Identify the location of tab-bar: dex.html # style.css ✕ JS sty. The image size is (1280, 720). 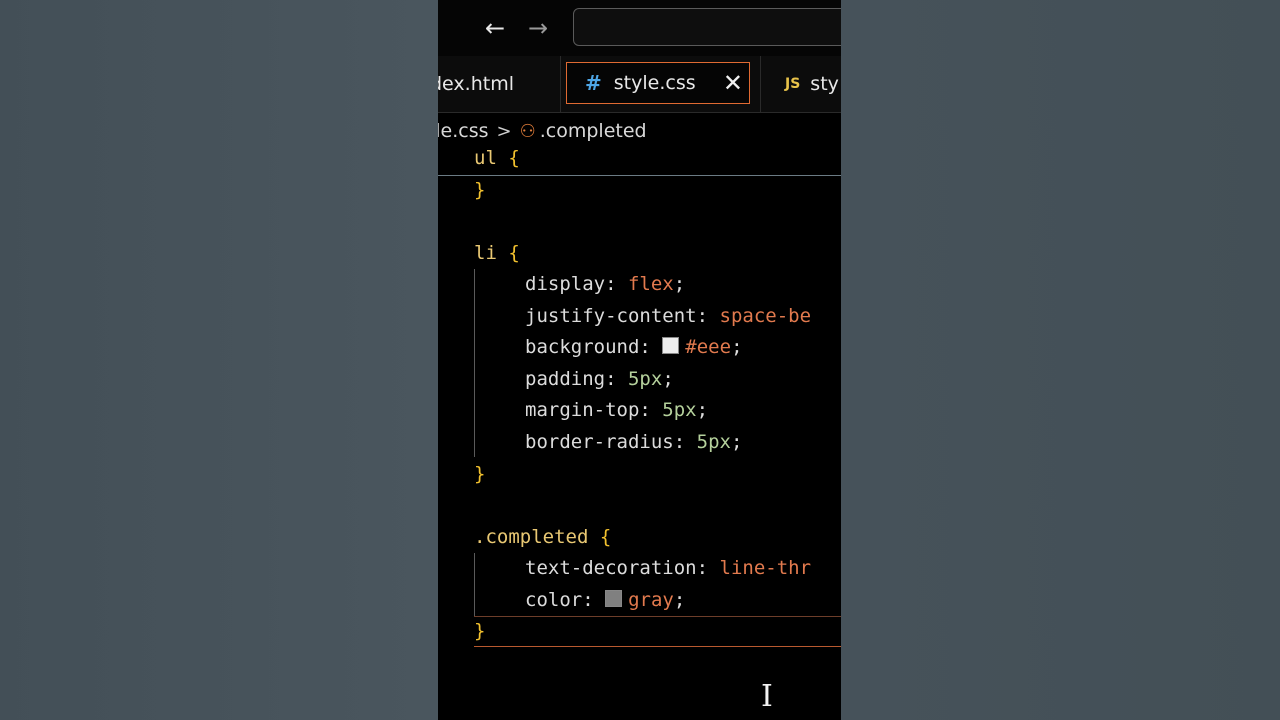
(639, 84).